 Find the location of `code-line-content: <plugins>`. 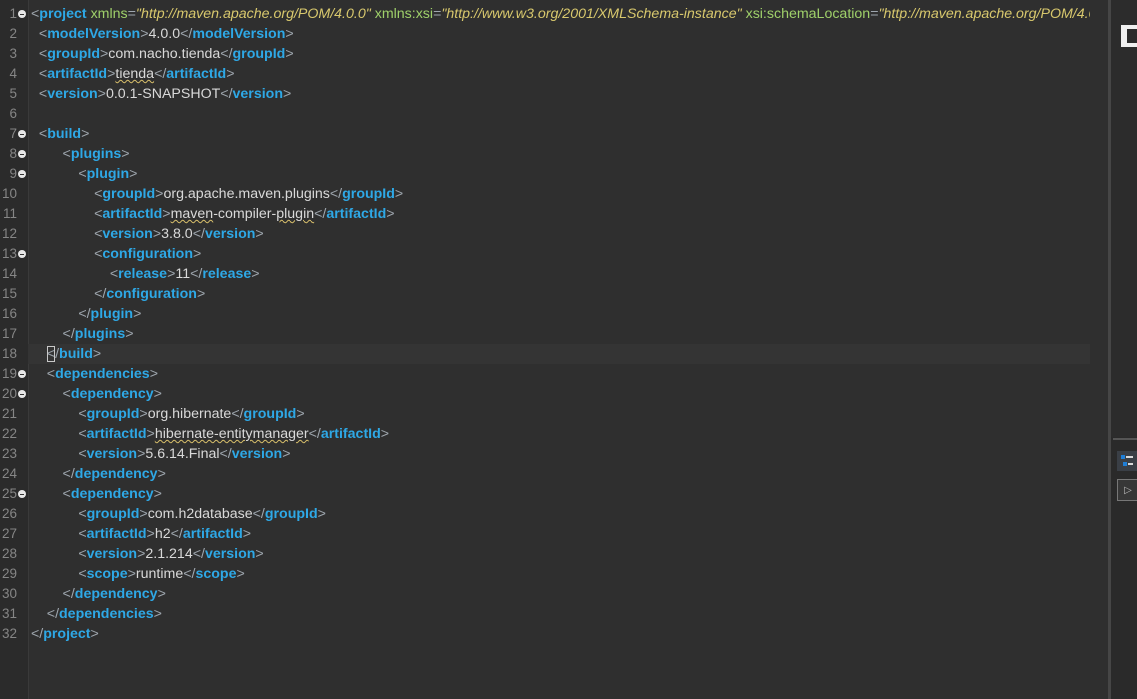

code-line-content: <plugins> is located at coordinates (96, 154).